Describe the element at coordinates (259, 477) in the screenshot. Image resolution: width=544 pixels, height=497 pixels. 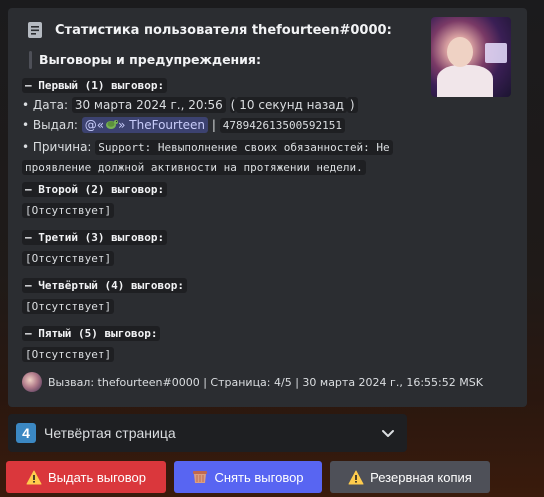
I see `remove-reprimand-label: Снять выговор` at that location.